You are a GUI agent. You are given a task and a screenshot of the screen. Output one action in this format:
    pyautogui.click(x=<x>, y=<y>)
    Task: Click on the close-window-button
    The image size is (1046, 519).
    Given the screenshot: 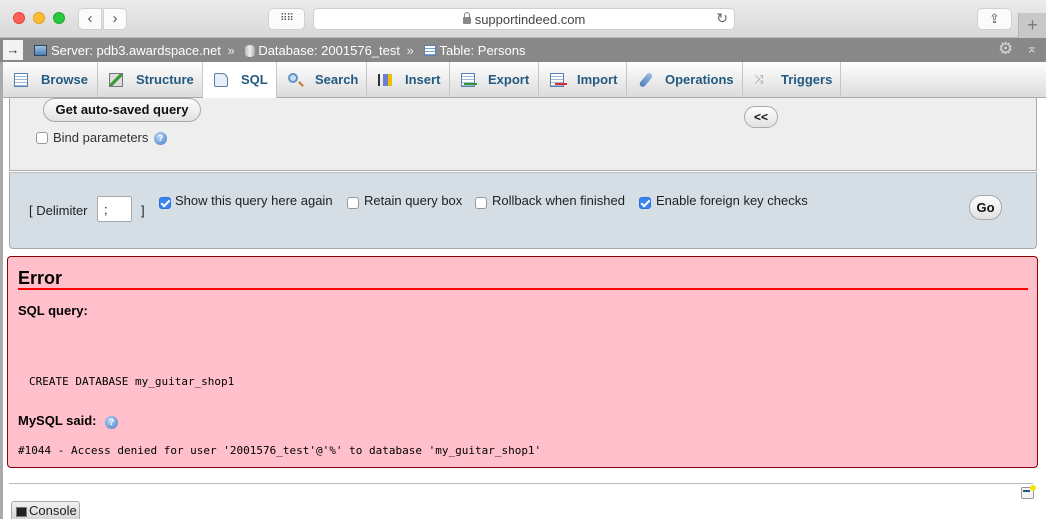 What is the action you would take?
    pyautogui.click(x=19, y=18)
    